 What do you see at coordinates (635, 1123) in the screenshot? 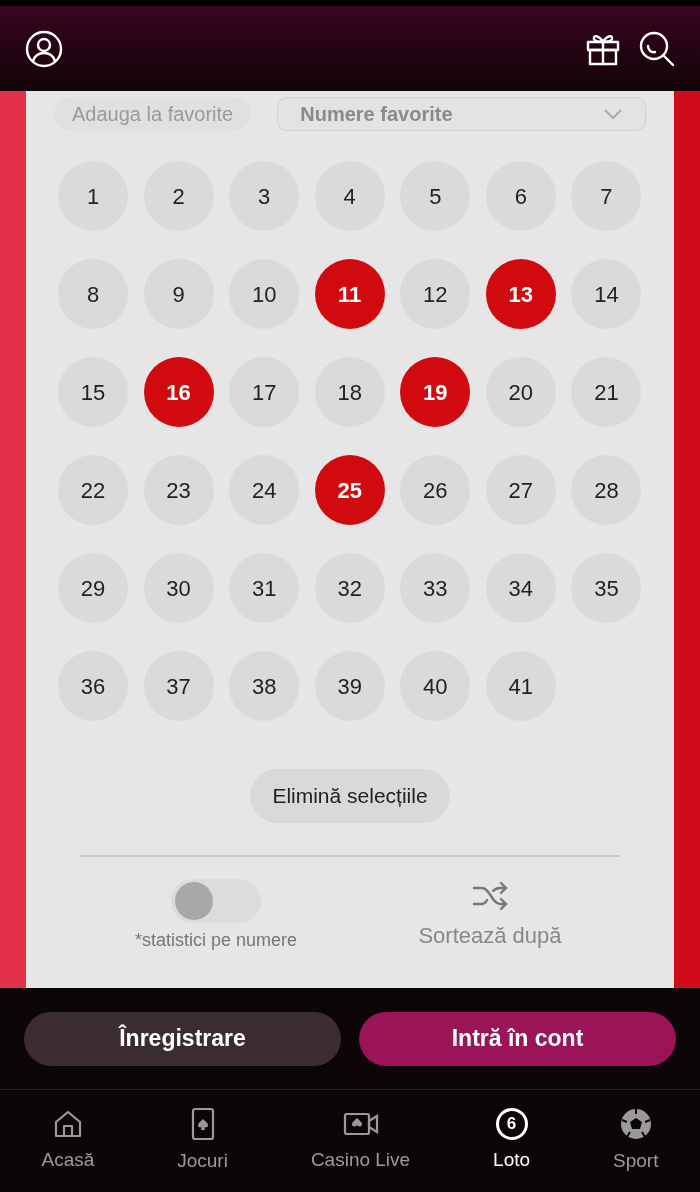
I see `soccer-ball-icon` at bounding box center [635, 1123].